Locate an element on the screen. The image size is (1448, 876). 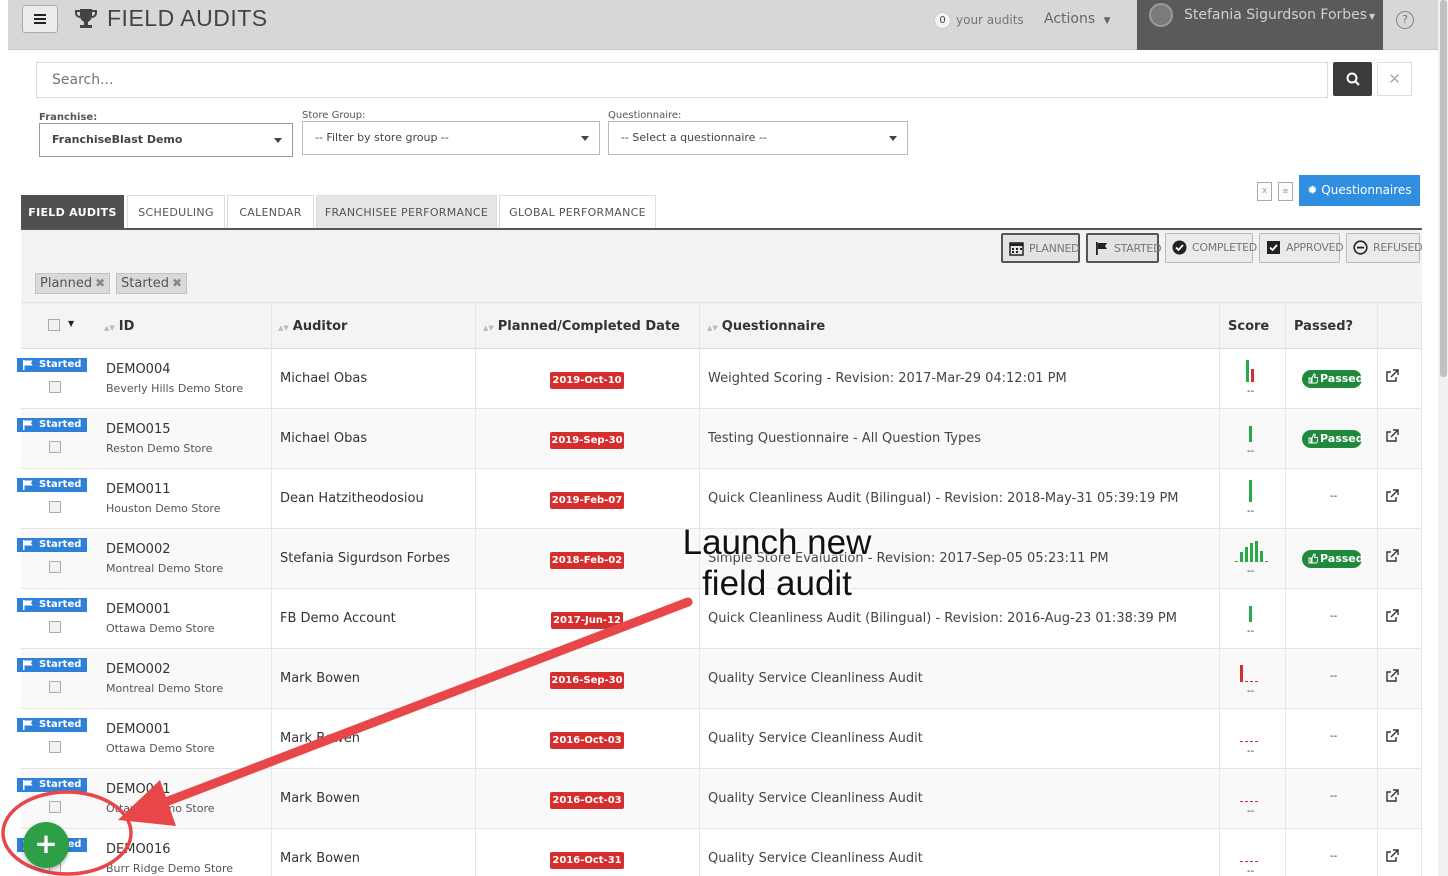
annotation-label: Launch new field audit is located at coordinates (777, 563).